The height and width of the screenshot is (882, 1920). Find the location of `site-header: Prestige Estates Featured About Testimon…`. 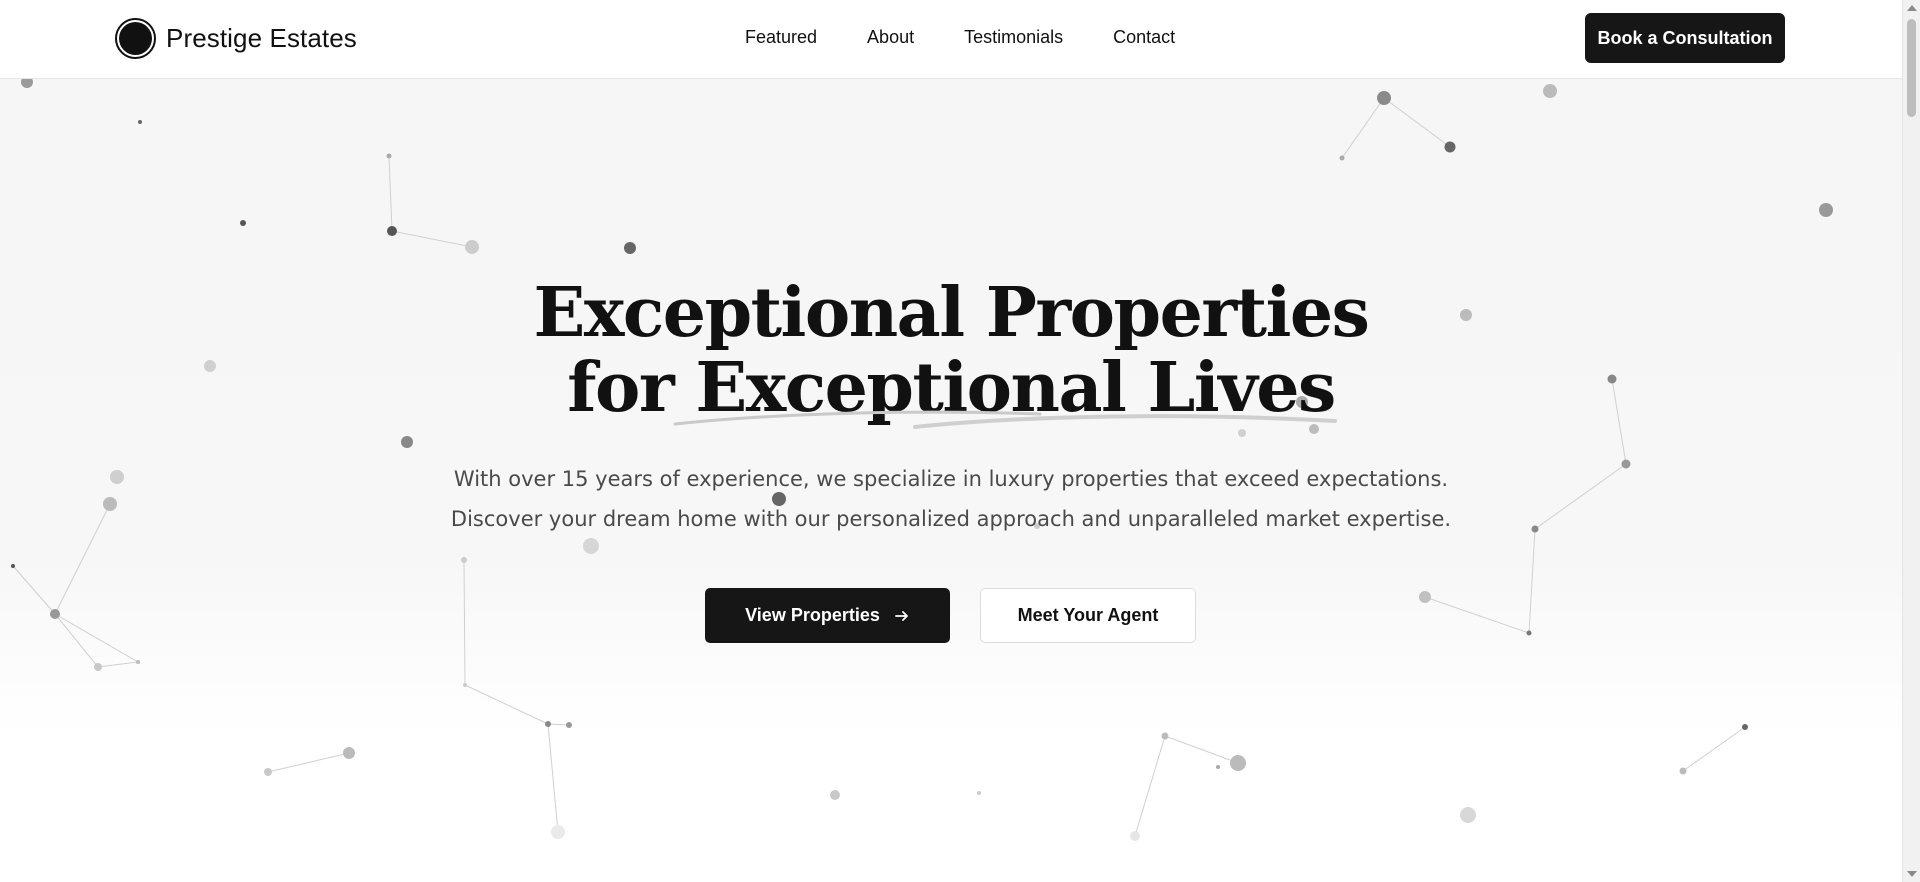

site-header: Prestige Estates Featured About Testimon… is located at coordinates (951, 39).